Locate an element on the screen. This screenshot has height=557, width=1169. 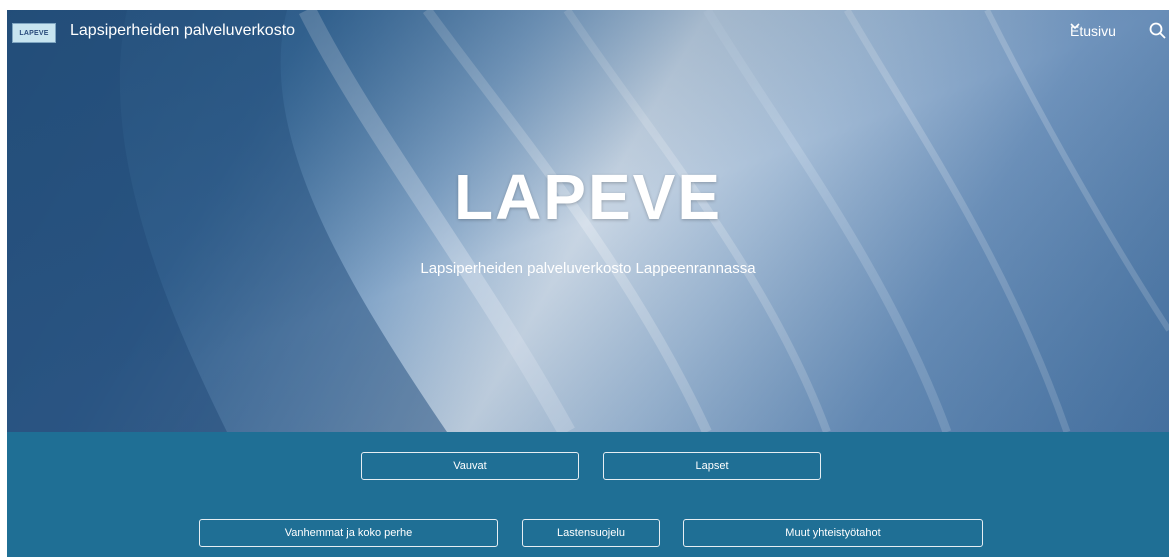
logo-text: LAPEVE is located at coordinates (34, 33).